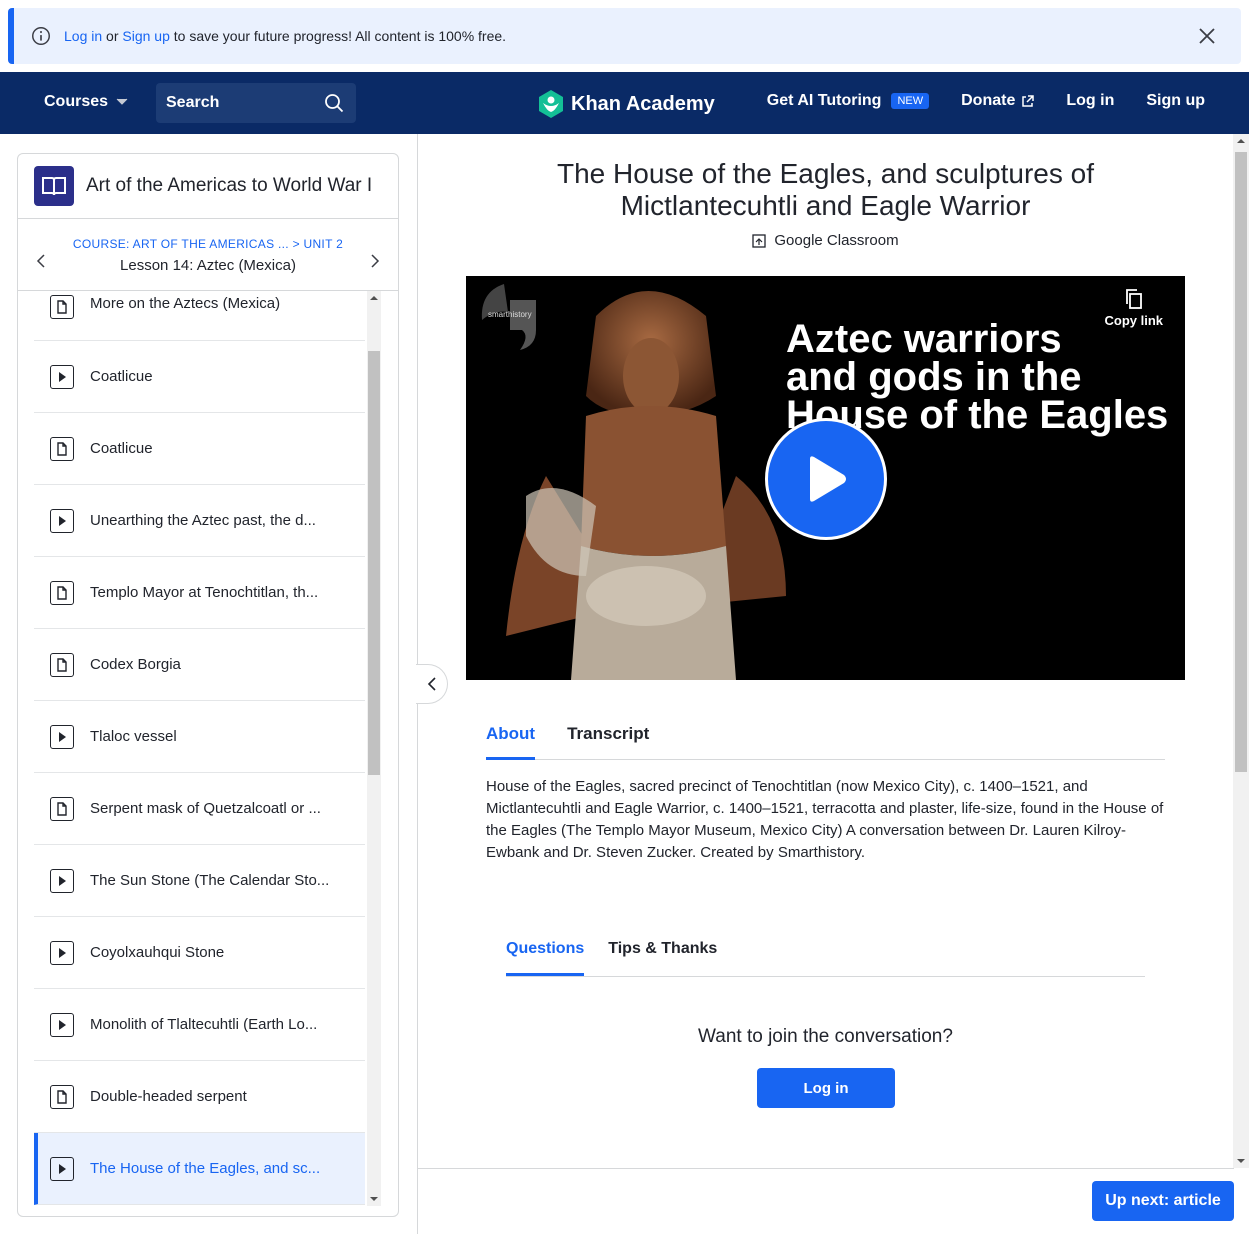 The height and width of the screenshot is (1234, 1249). Describe the element at coordinates (1133, 320) in the screenshot. I see `copy-link-label: Copy link` at that location.